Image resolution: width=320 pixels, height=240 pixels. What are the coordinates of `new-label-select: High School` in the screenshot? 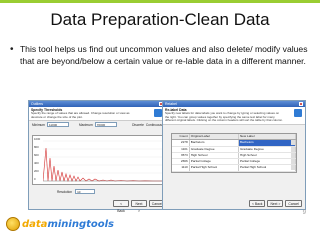 It's located at (267, 155).